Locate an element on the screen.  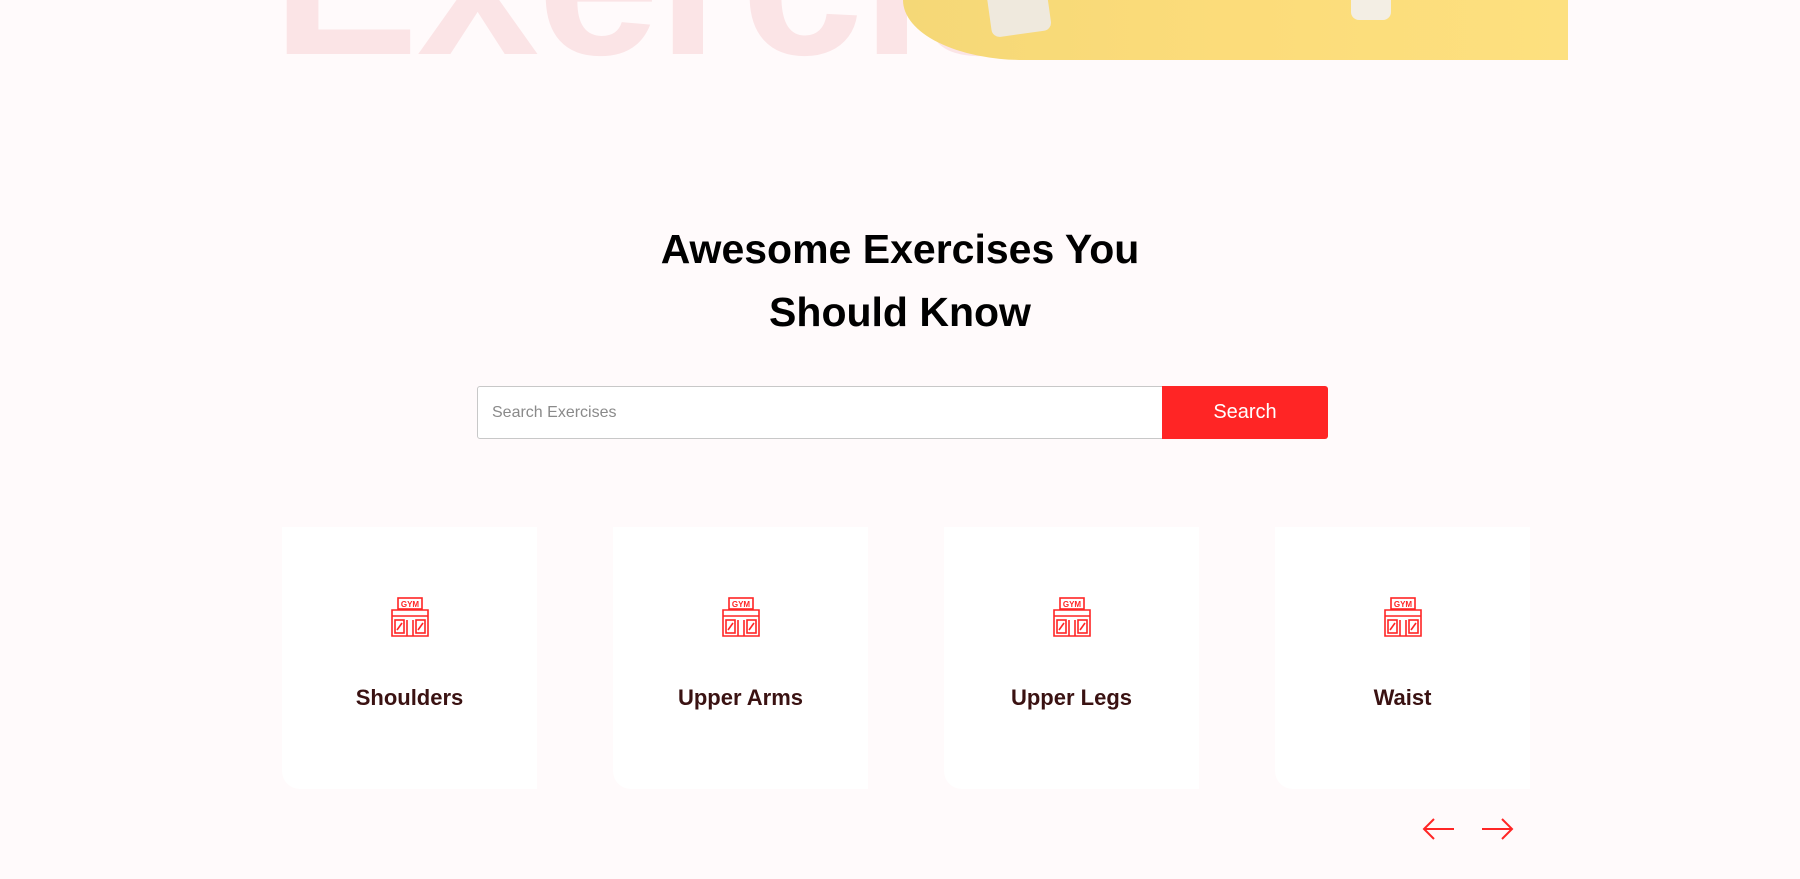
body-part-label: Upper Arms is located at coordinates (740, 697).